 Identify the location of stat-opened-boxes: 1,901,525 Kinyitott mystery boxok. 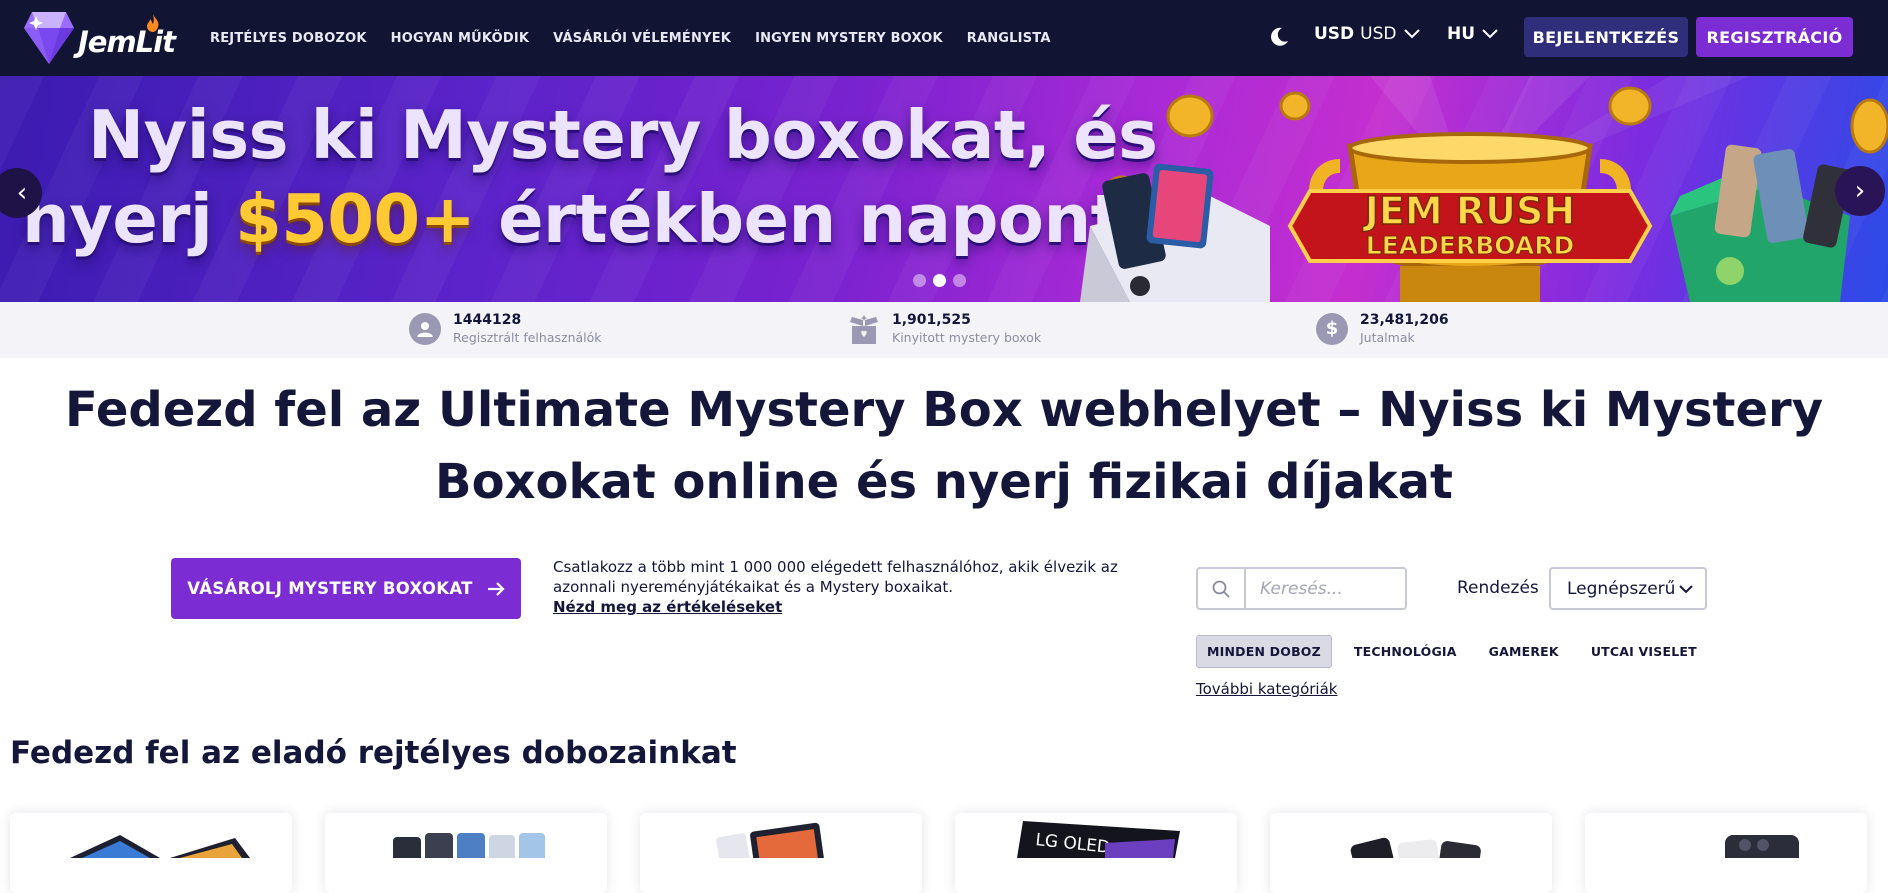
(944, 328).